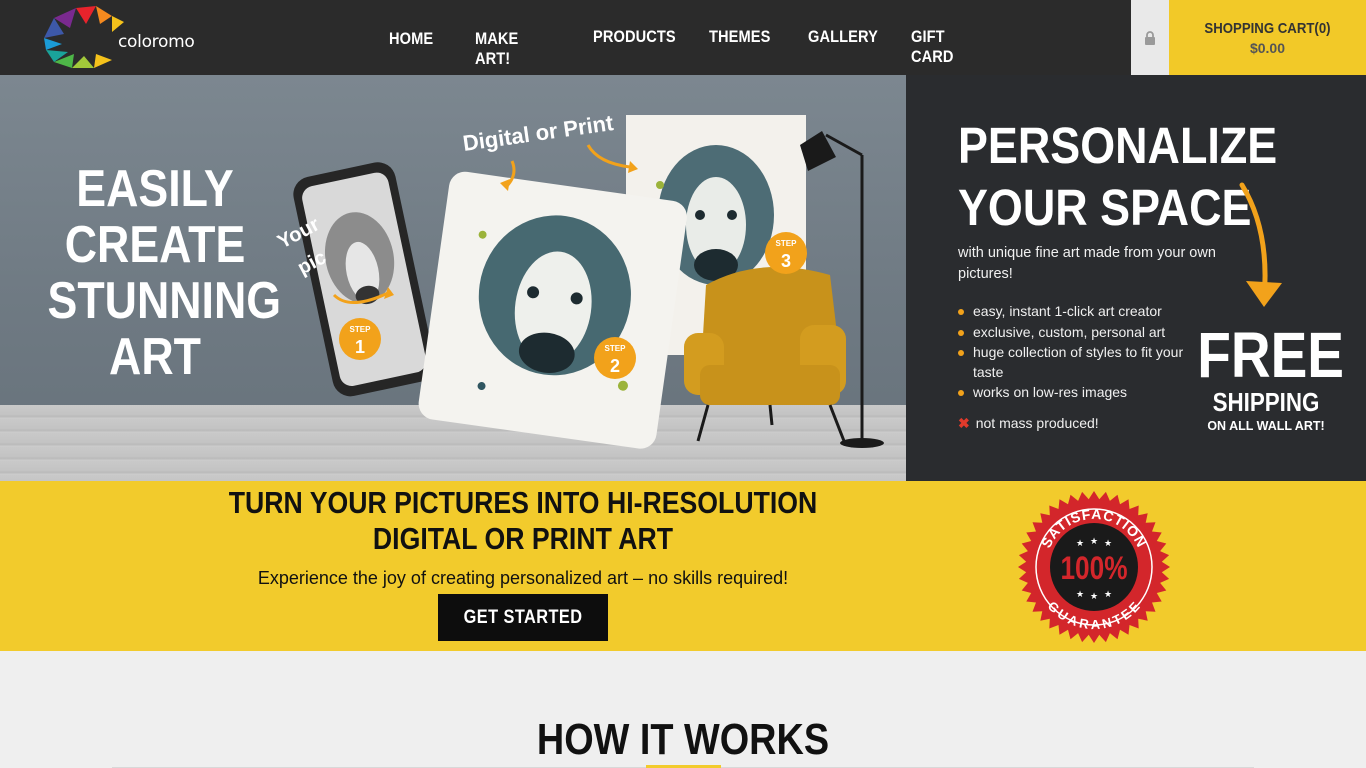  I want to click on phone-illustration, so click(364, 279).